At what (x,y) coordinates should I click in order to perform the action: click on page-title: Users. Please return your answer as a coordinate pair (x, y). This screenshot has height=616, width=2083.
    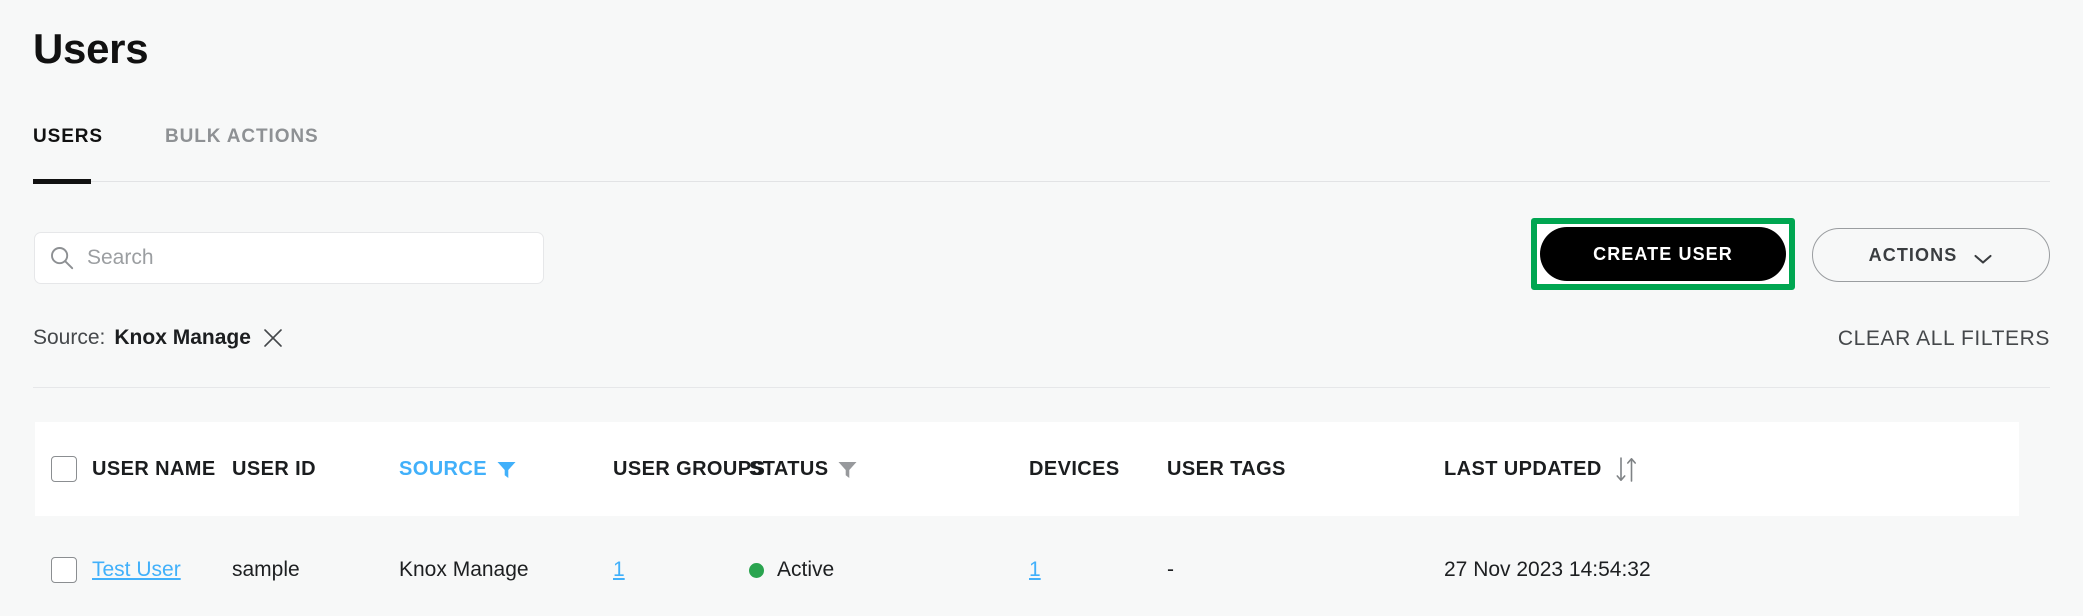
    Looking at the image, I should click on (91, 48).